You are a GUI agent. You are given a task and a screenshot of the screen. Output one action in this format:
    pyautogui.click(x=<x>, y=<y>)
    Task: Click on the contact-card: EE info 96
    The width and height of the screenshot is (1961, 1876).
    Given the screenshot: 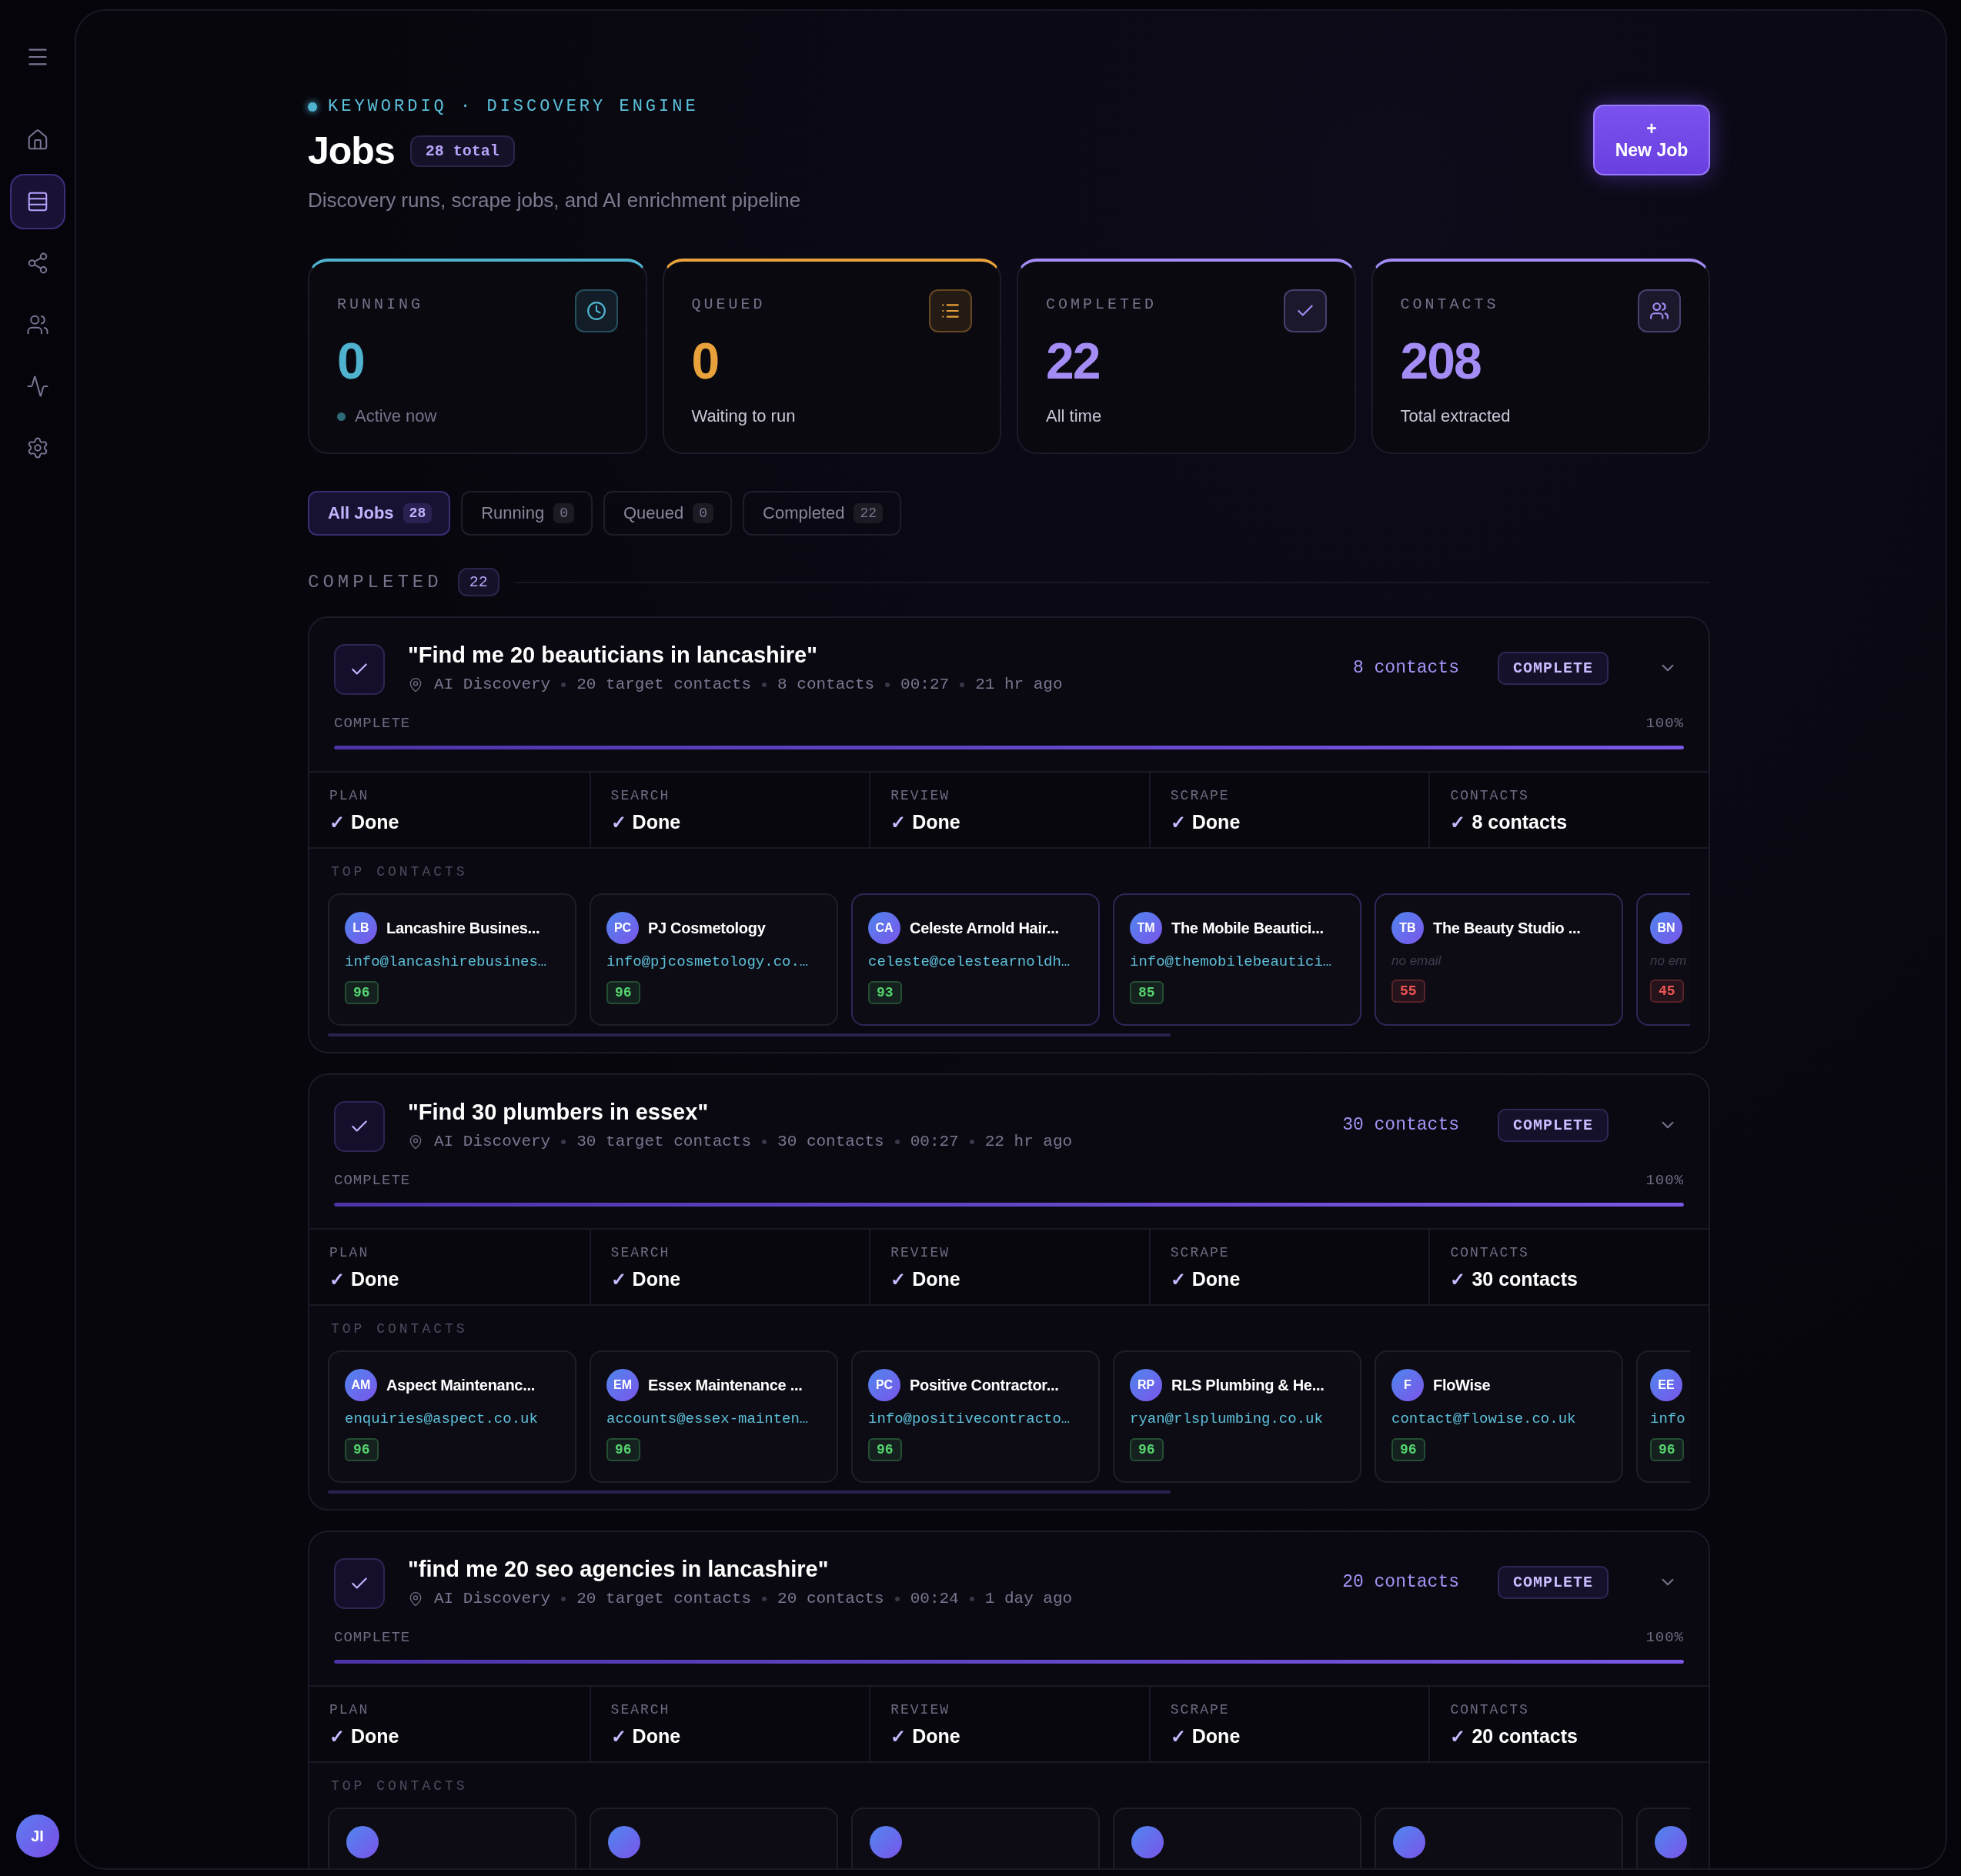 What is the action you would take?
    pyautogui.click(x=1663, y=1416)
    